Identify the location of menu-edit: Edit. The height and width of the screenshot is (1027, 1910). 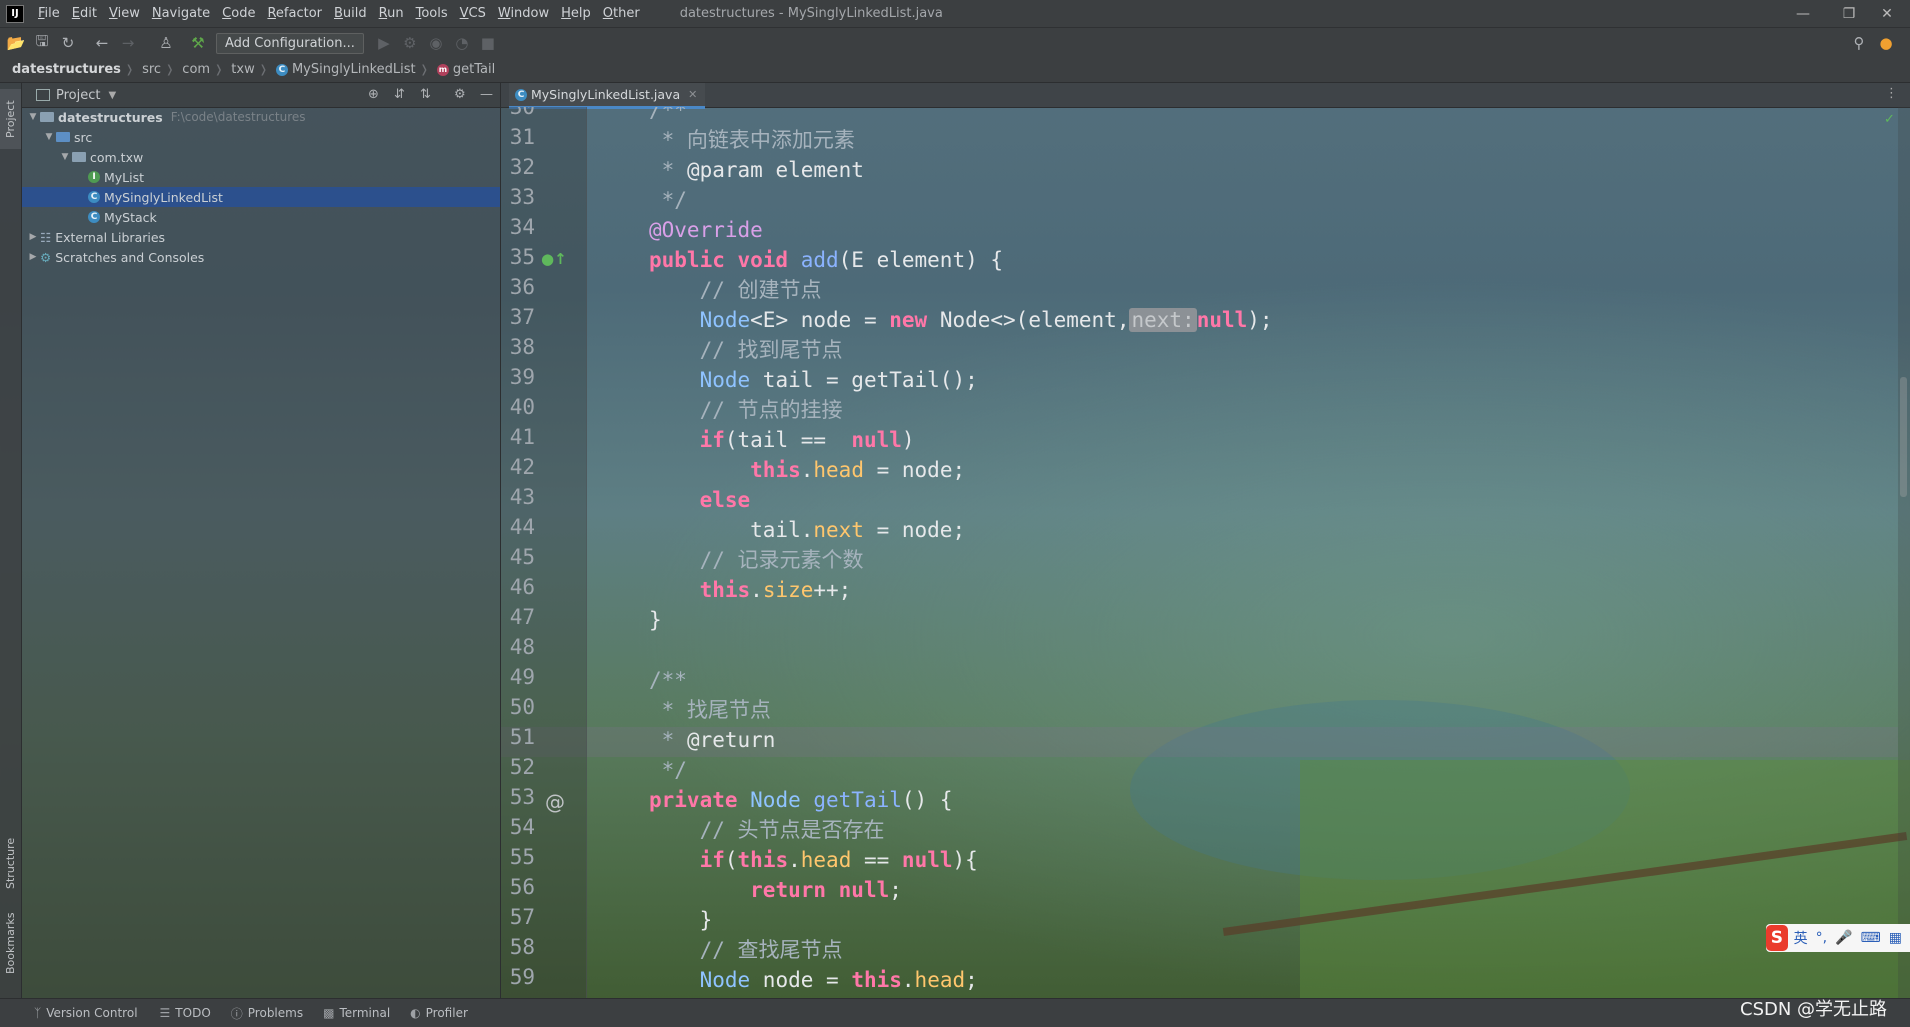
(84, 13).